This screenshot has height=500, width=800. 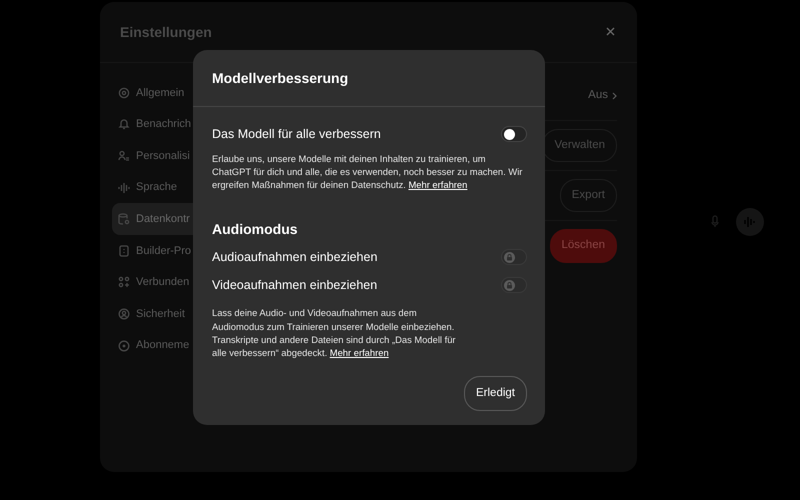 What do you see at coordinates (296, 134) in the screenshot?
I see `setting-label: Das Modell für alle verbessern` at bounding box center [296, 134].